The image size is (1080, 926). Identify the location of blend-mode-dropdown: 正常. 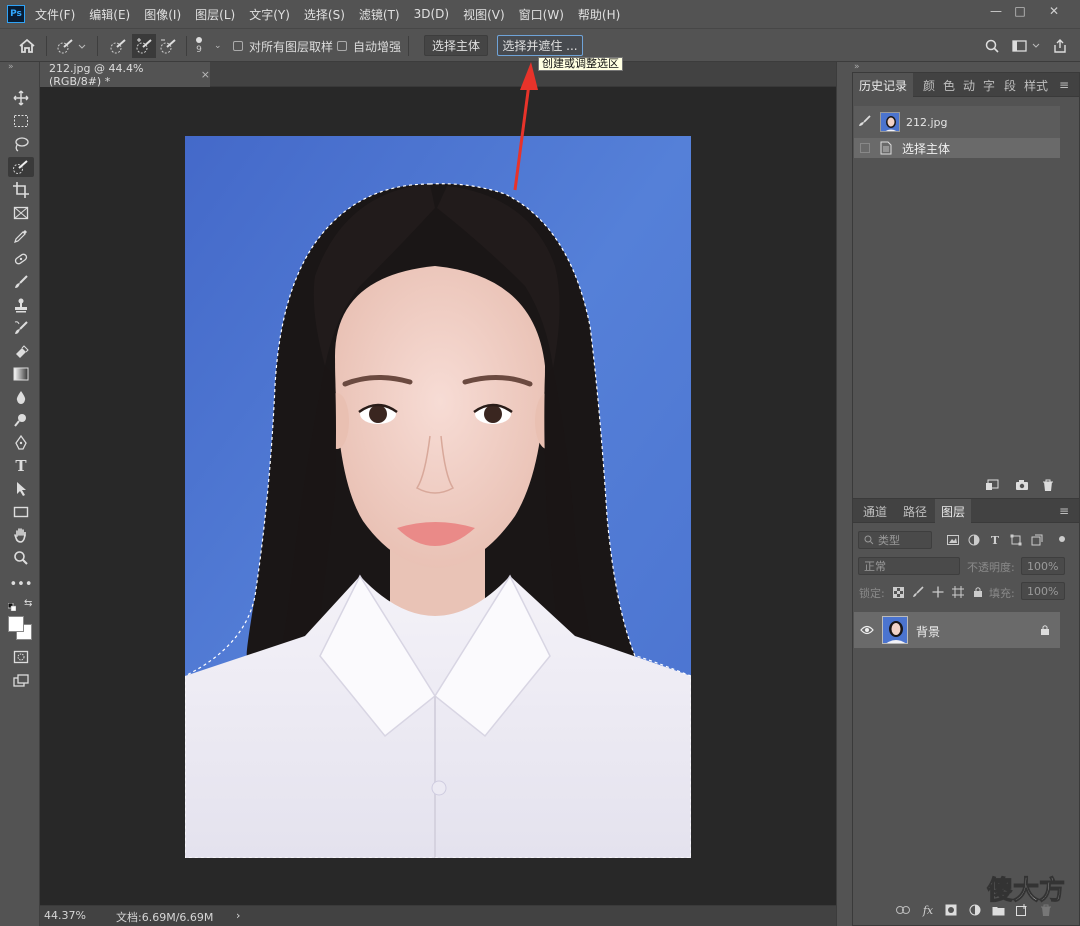
(909, 566).